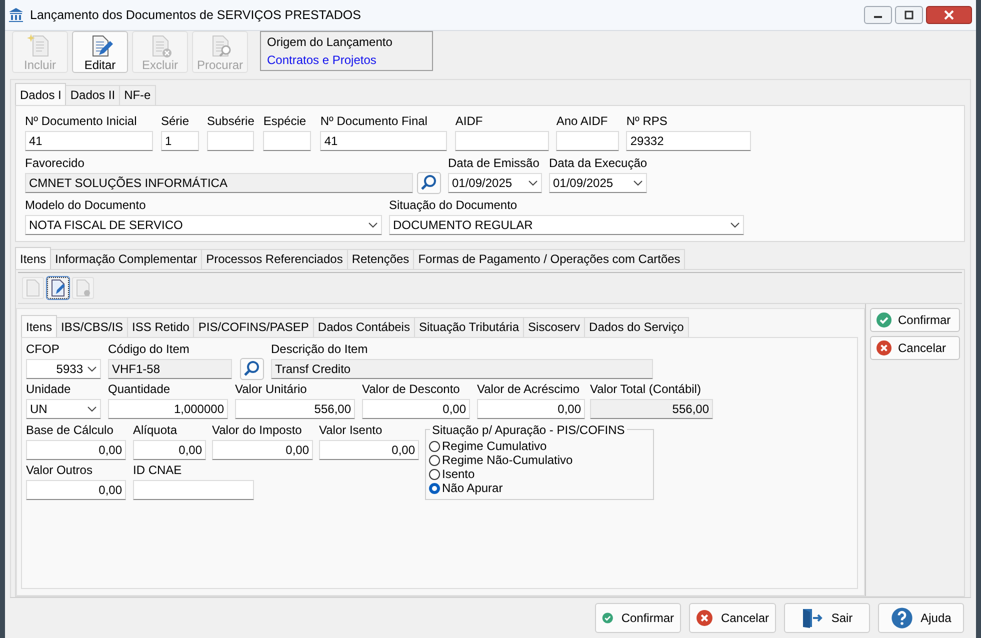  Describe the element at coordinates (494, 163) in the screenshot. I see `field-label: Data de Emissão` at that location.